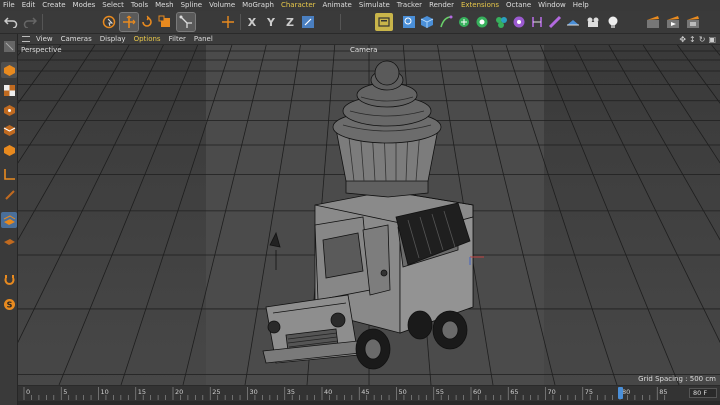  What do you see at coordinates (702, 39) in the screenshot?
I see `orbit-icon: ↻` at bounding box center [702, 39].